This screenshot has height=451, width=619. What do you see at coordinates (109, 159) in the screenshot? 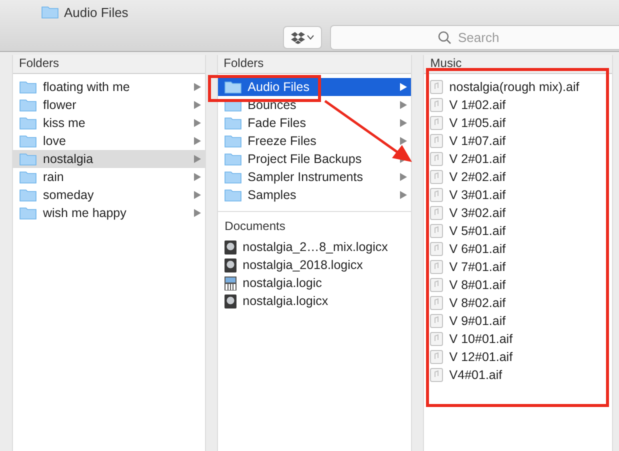
I see `folder-row: nostalgia` at bounding box center [109, 159].